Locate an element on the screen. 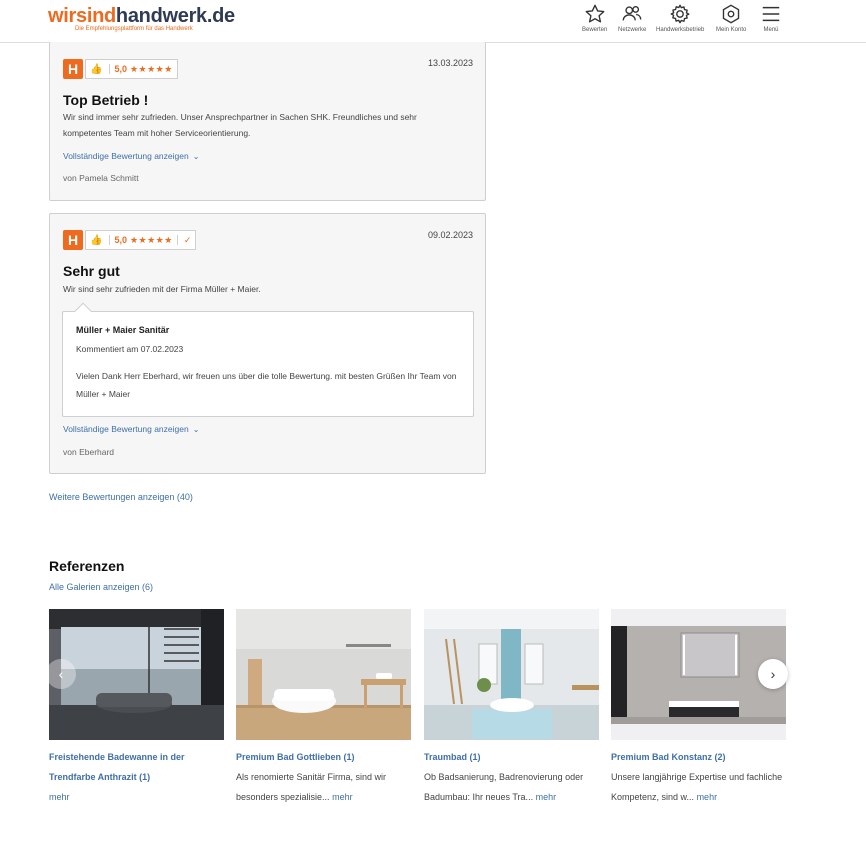  more-reviews-link: Weitere Bewertungen anzeigen (40) is located at coordinates (121, 497).